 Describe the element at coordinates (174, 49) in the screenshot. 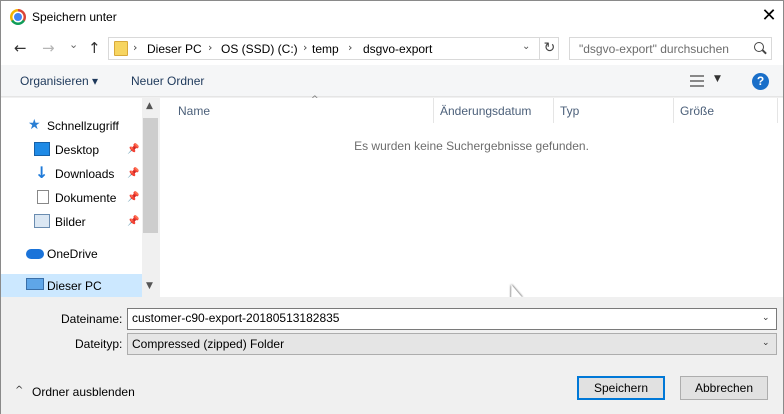

I see `breadcrumb-dieser-pc: Dieser PC` at that location.